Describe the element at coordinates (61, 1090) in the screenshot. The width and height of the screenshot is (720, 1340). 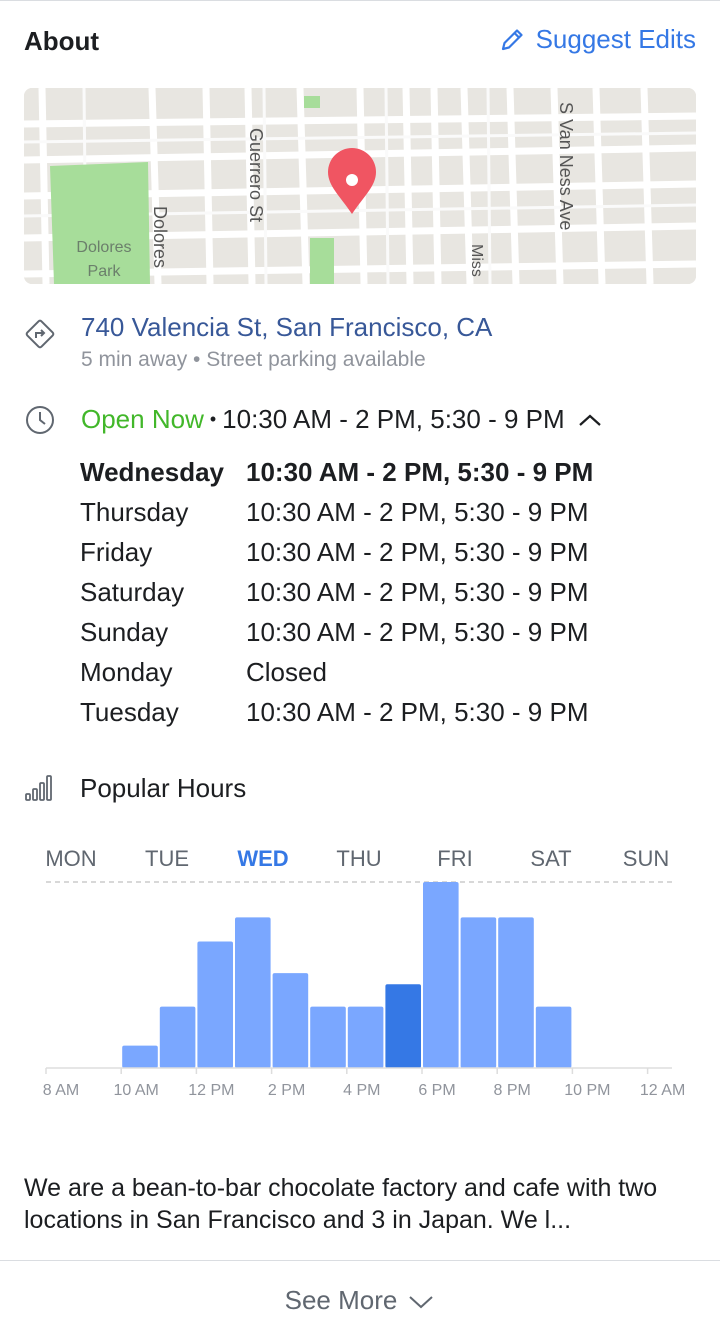
I see `chart-tick-label: 8 AM` at that location.